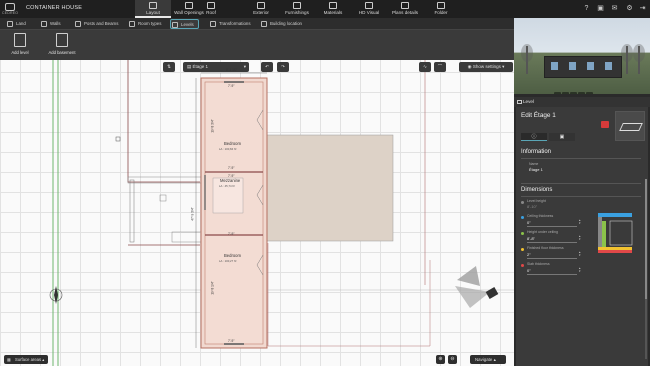 This screenshot has width=650, height=366. Describe the element at coordinates (529, 254) in the screenshot. I see `finished-floor-field: 2"` at that location.